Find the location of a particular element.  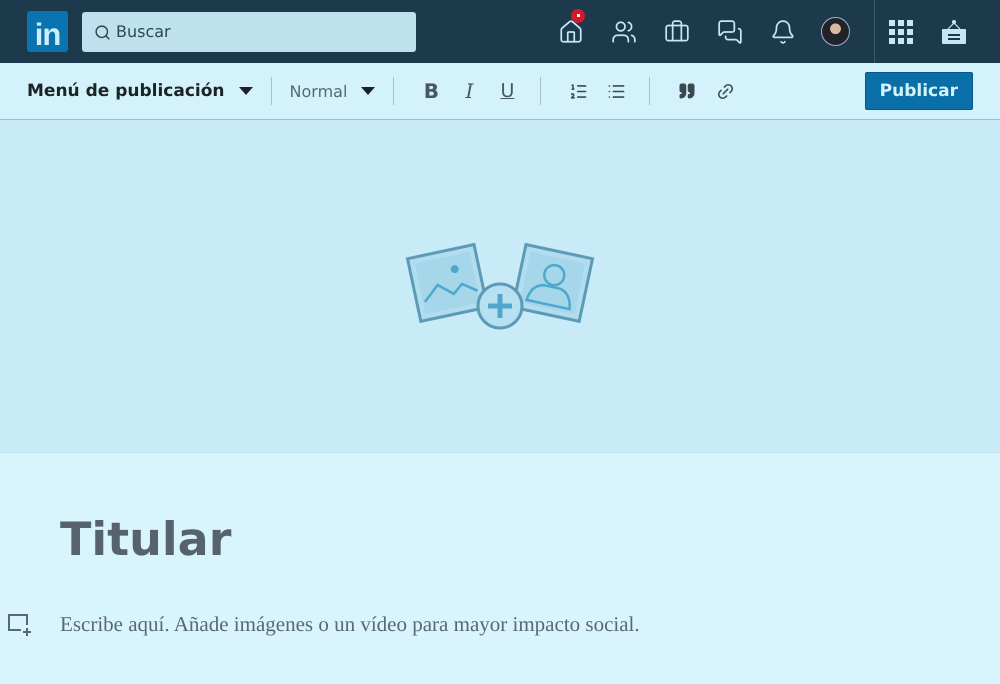

publication-menu: Menú de publicación is located at coordinates (147, 91).